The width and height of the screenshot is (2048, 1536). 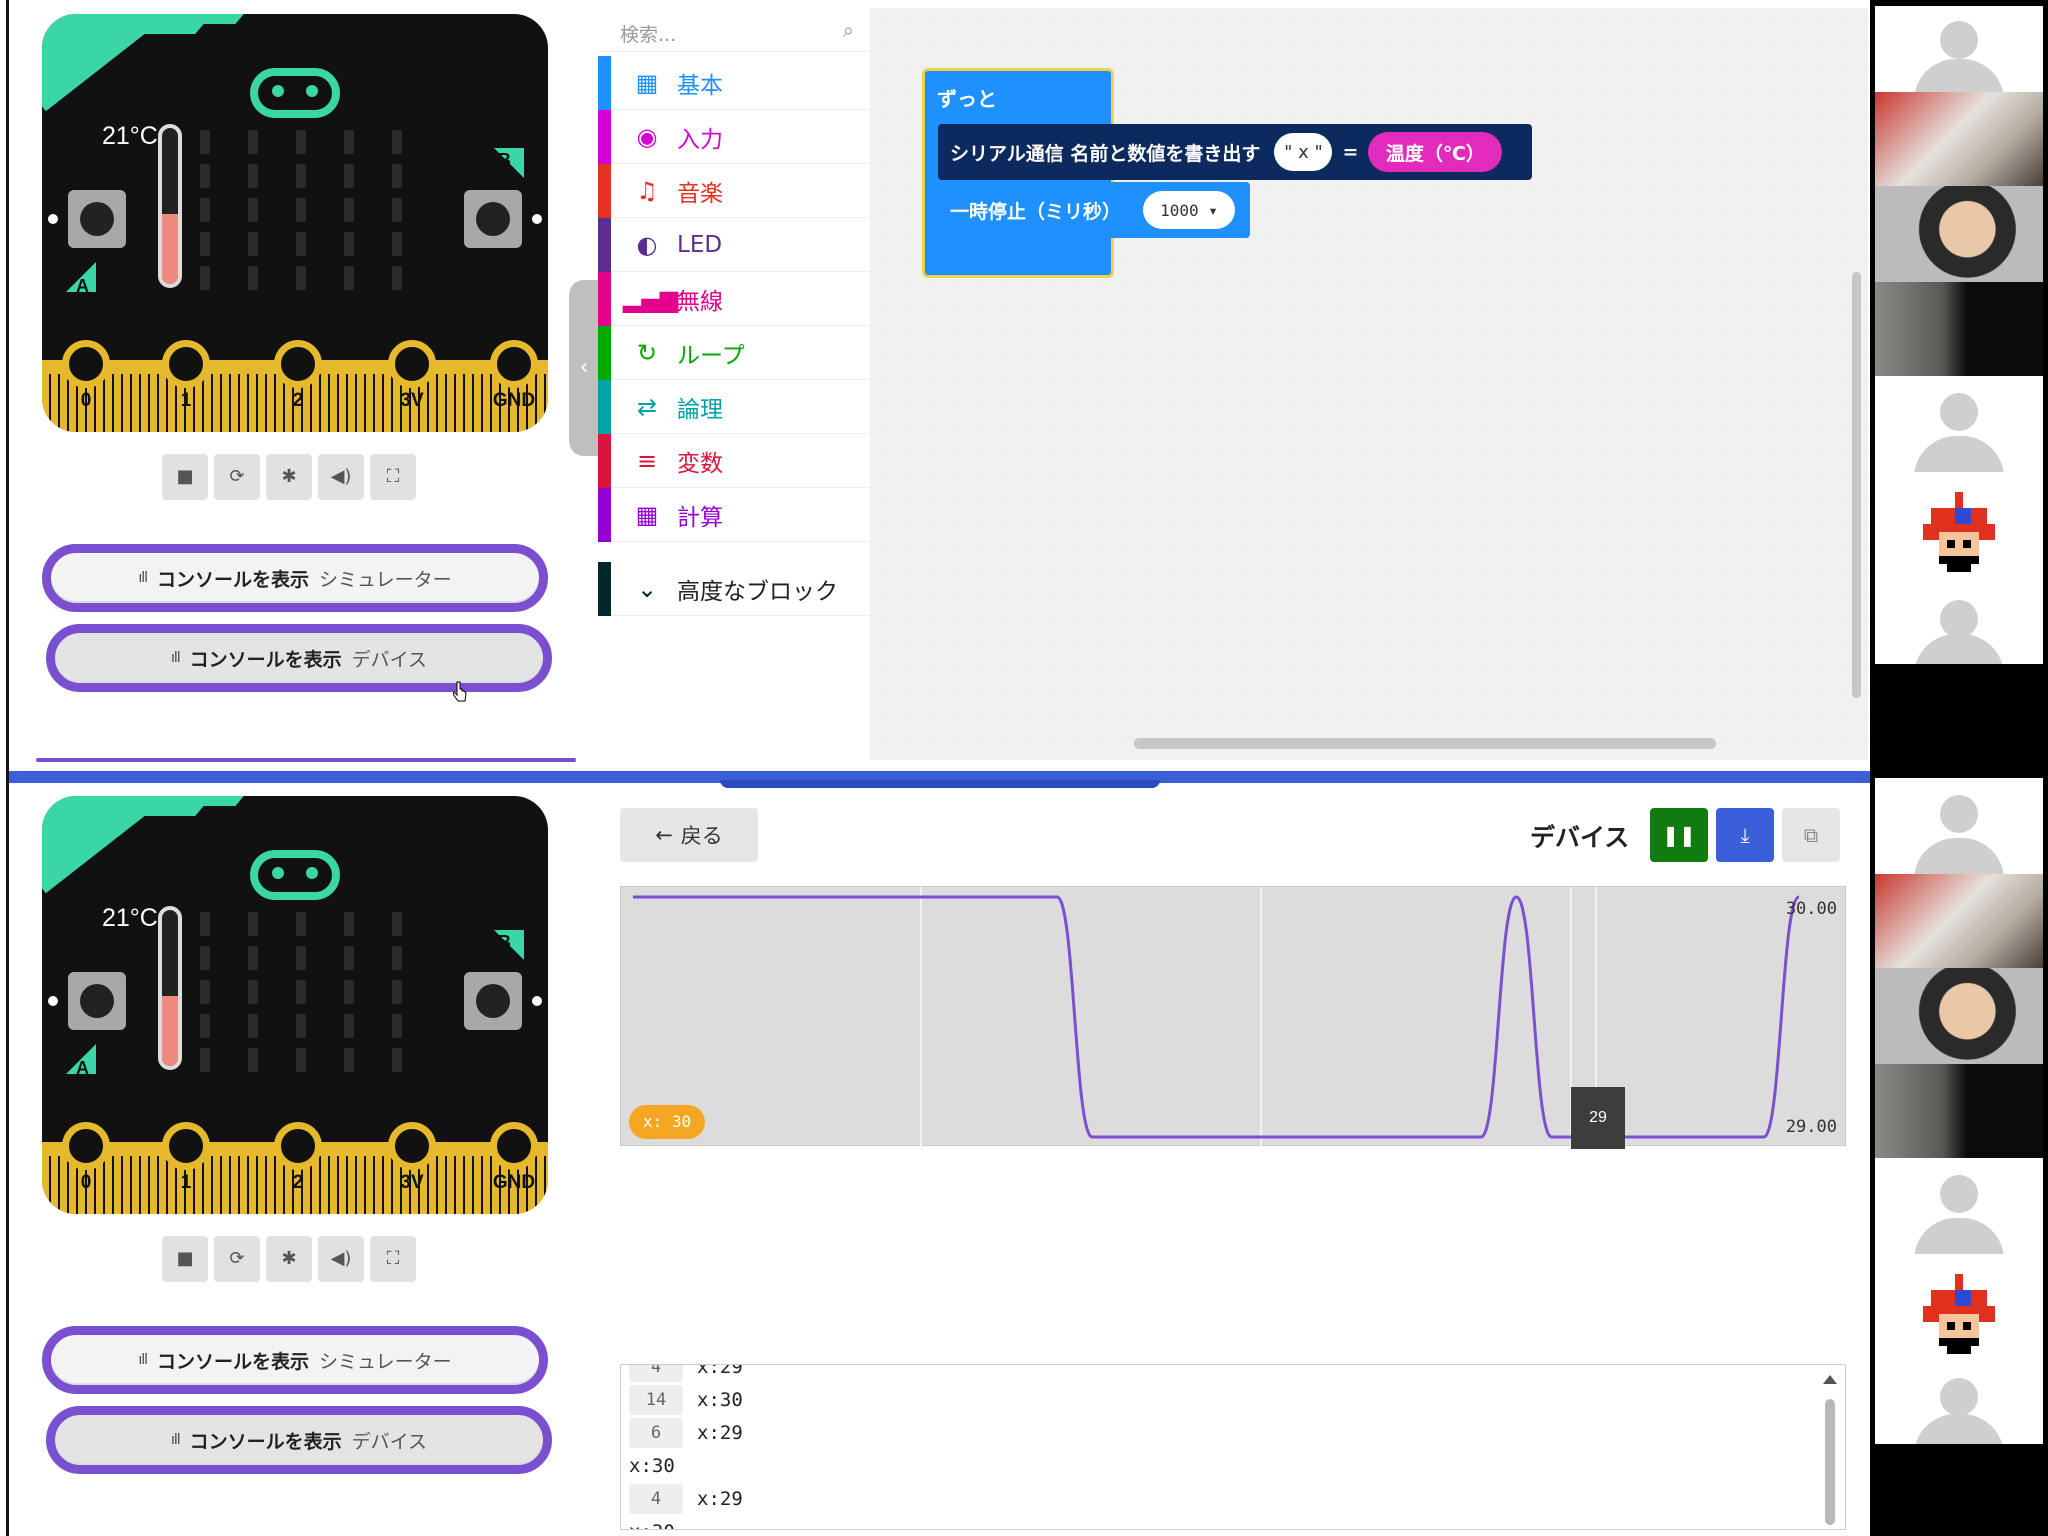 What do you see at coordinates (734, 406) in the screenshot?
I see `toolbox-category: ⇄ 論理` at bounding box center [734, 406].